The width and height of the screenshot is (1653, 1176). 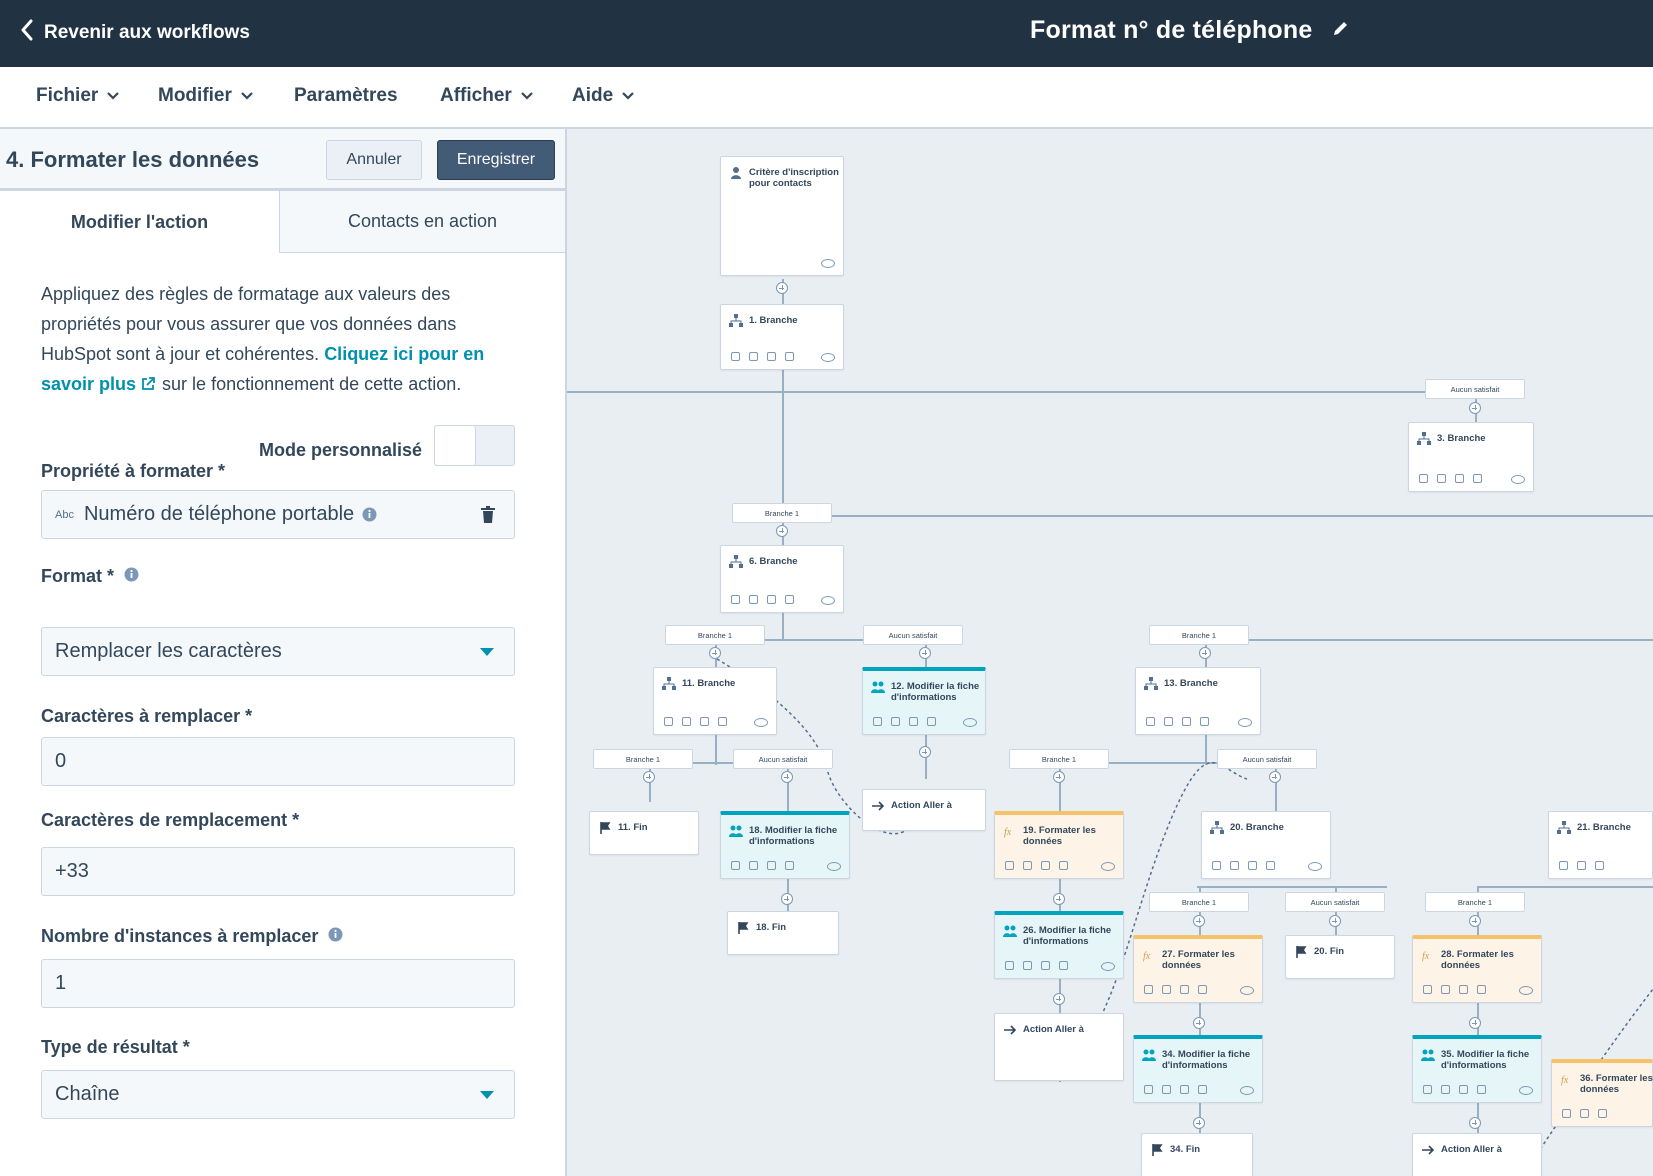 What do you see at coordinates (148, 380) in the screenshot?
I see `external-link-icon` at bounding box center [148, 380].